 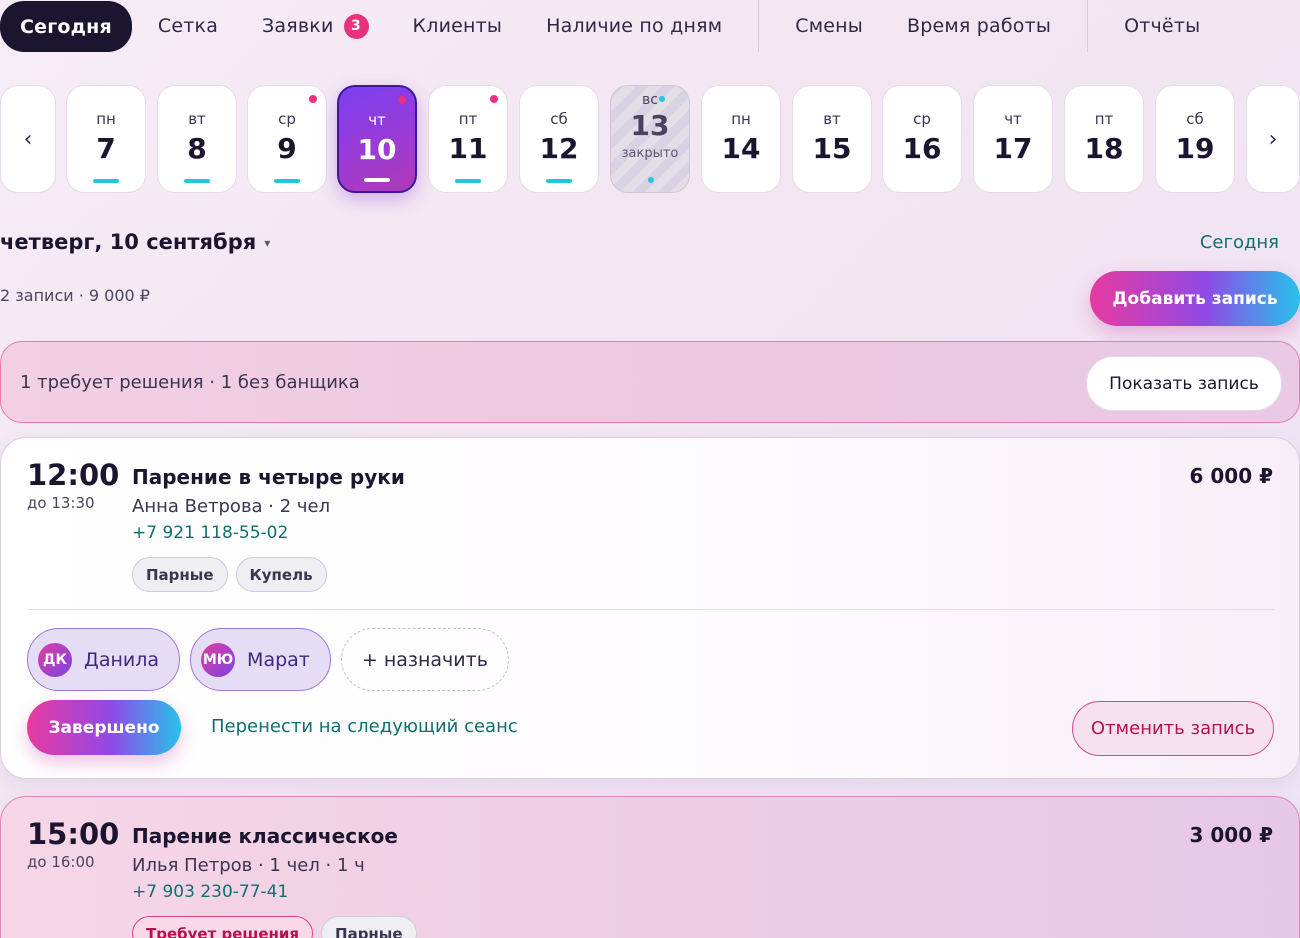 What do you see at coordinates (832, 148) in the screenshot?
I see `day-number: 15` at bounding box center [832, 148].